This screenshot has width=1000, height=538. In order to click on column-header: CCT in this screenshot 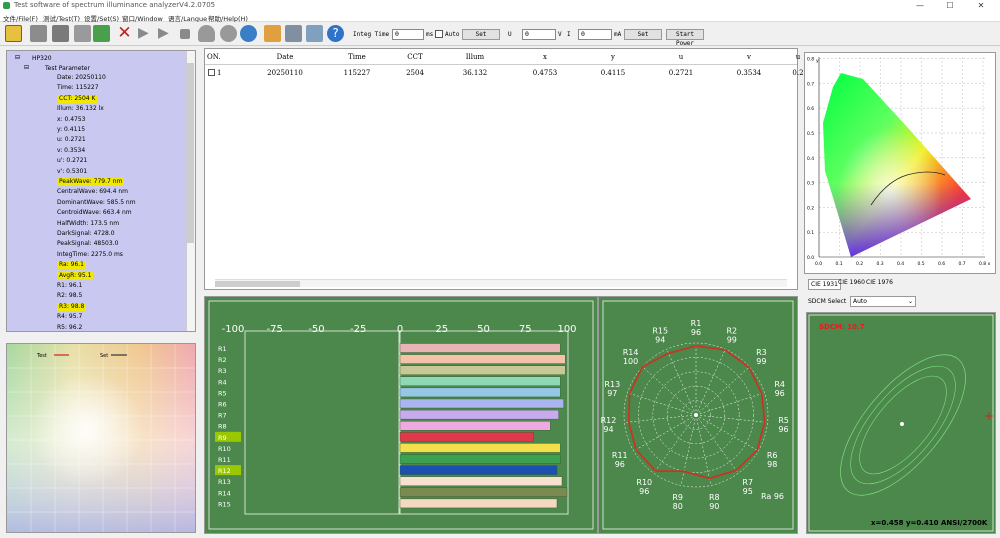, I will do `click(415, 57)`.